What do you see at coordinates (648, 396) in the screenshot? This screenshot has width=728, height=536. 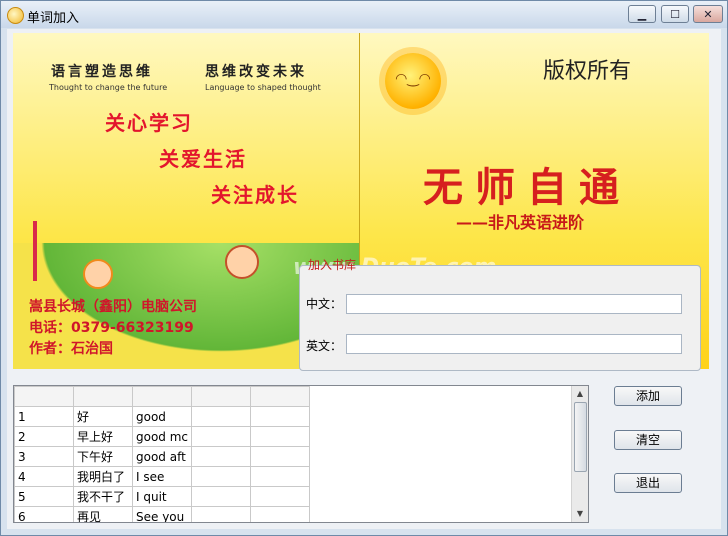 I see `add-button: 添加` at bounding box center [648, 396].